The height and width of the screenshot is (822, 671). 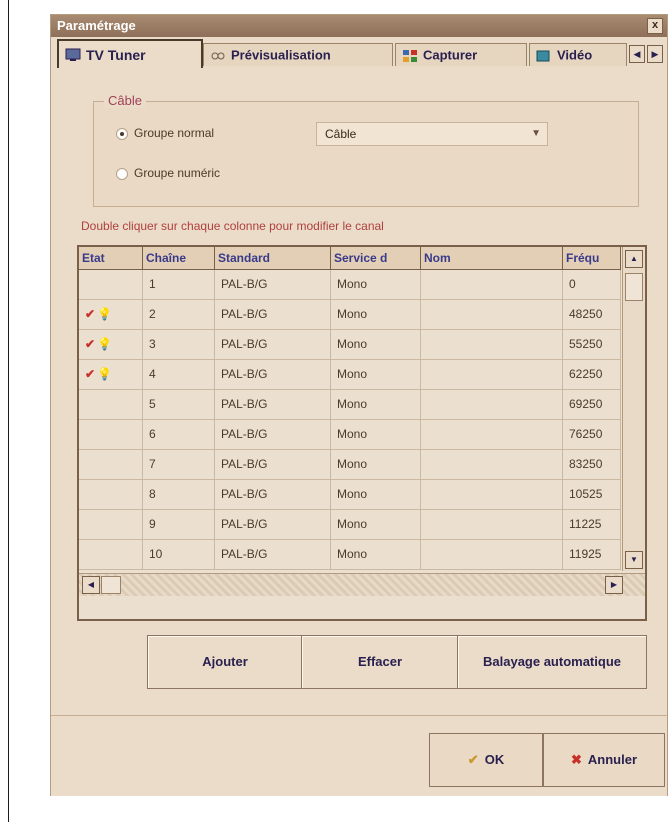 I want to click on cell-channel: 1, so click(x=179, y=284).